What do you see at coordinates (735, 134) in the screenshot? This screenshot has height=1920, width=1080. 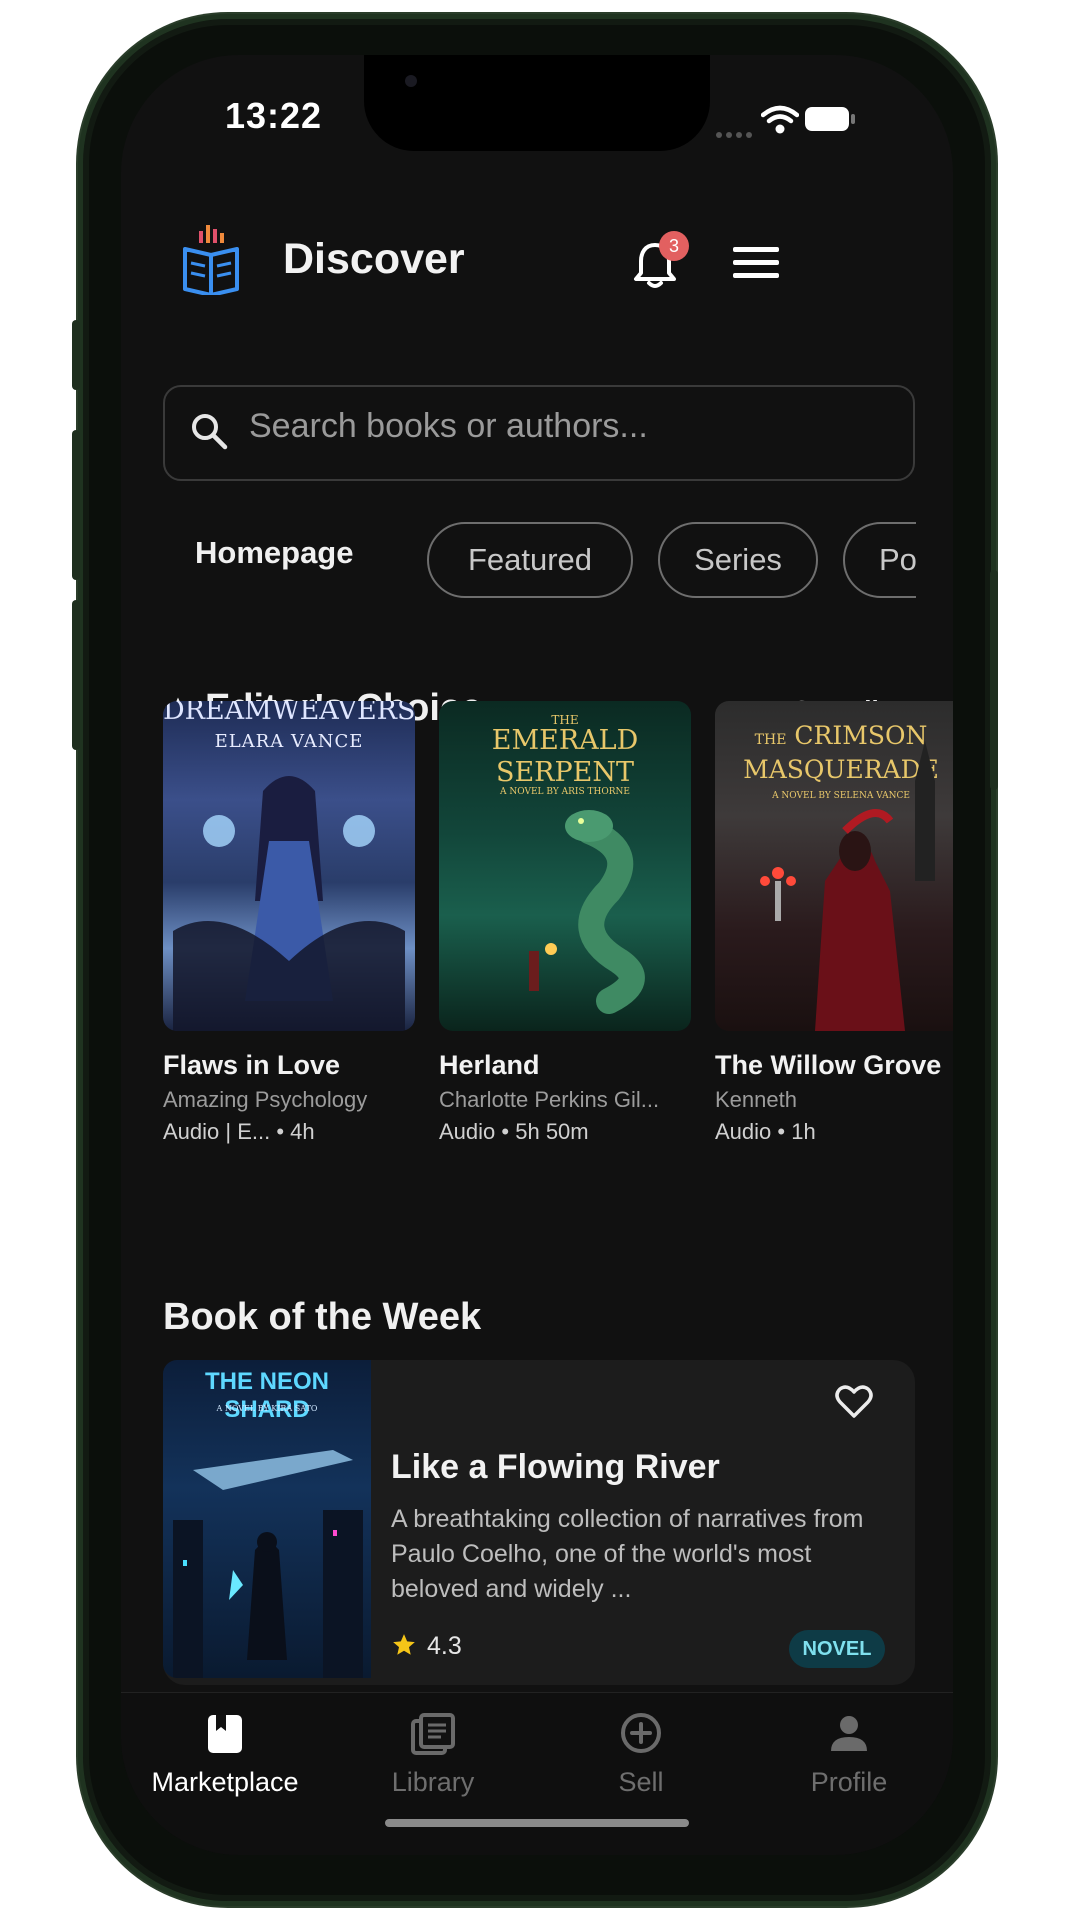 I see `cellular-signal-icon` at bounding box center [735, 134].